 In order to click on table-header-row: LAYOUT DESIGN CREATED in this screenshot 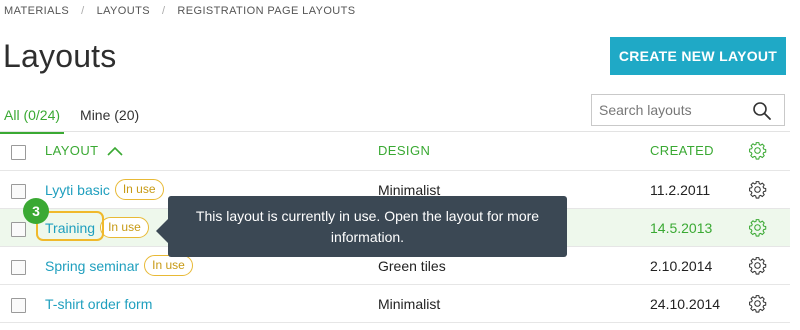, I will do `click(395, 151)`.